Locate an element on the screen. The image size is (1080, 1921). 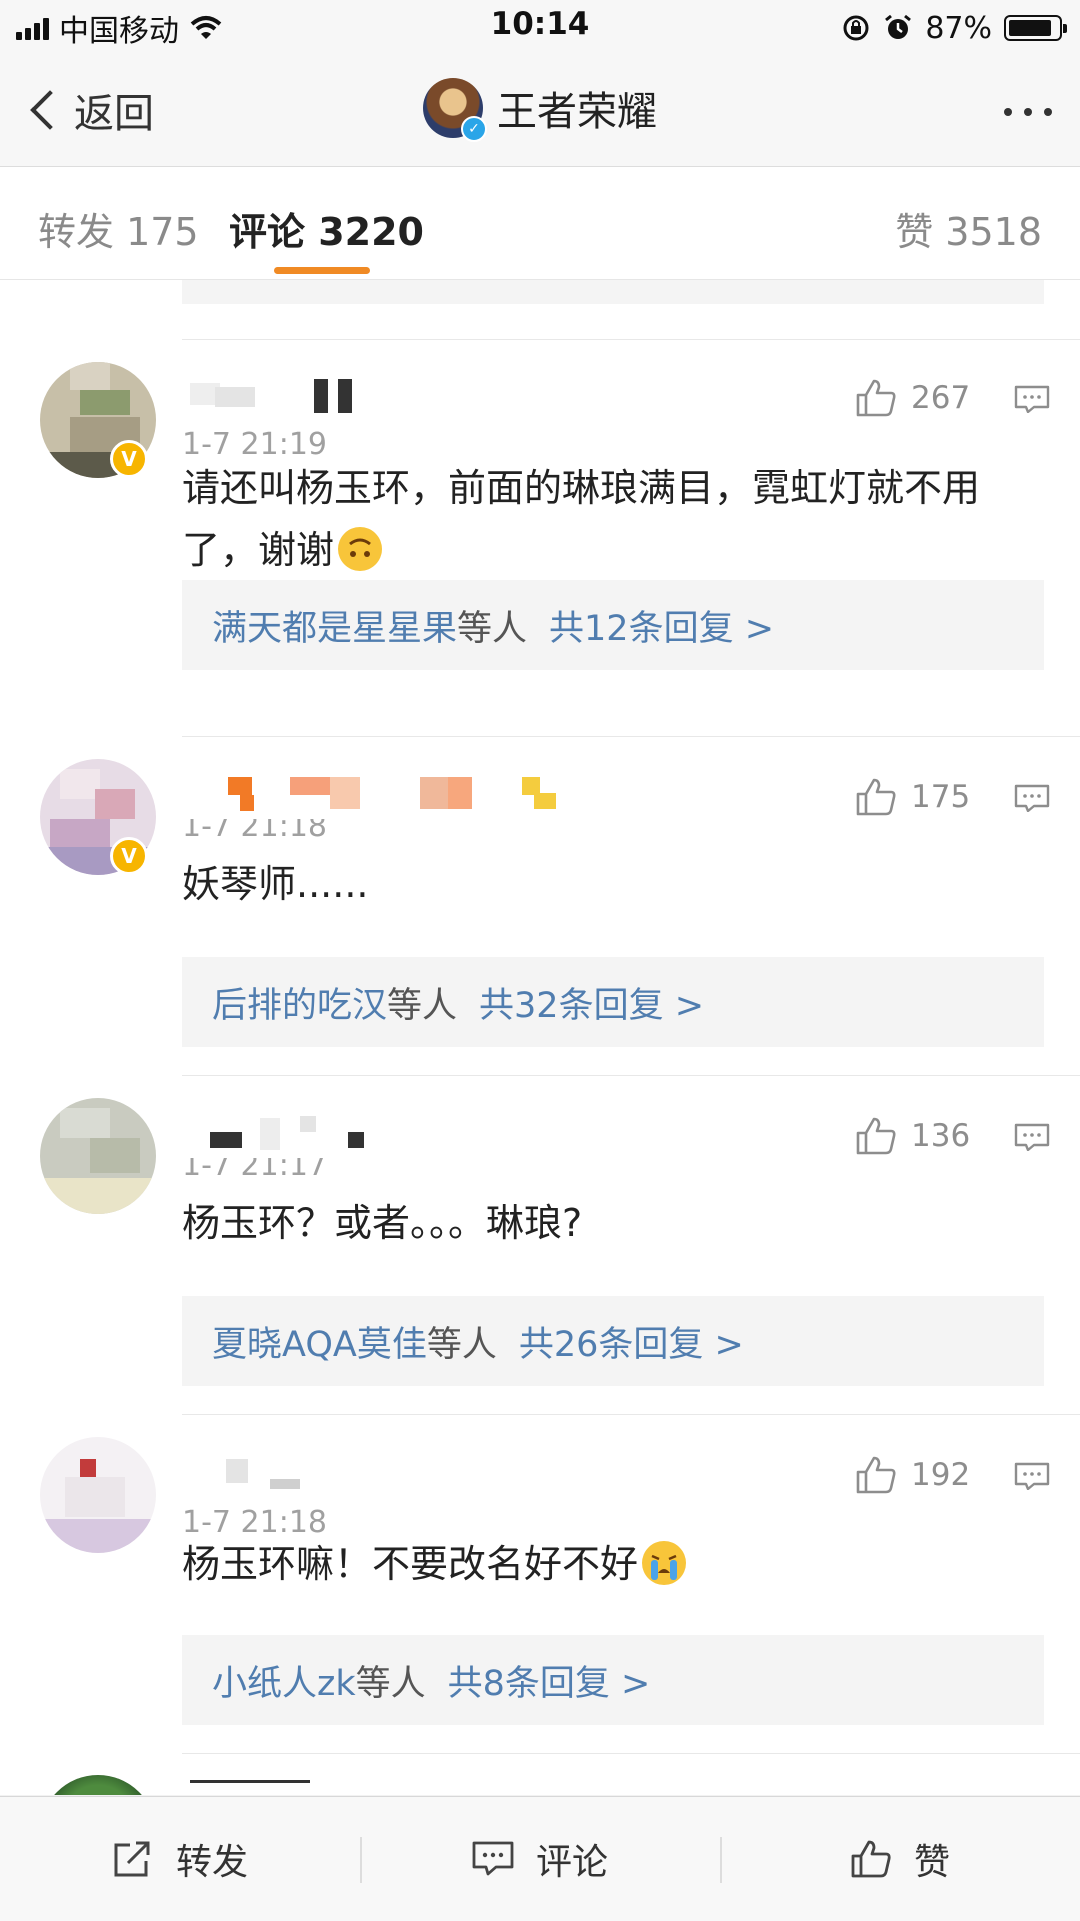
replies-preview: 满天都是星星果 等人 共12条回复 > is located at coordinates (613, 625).